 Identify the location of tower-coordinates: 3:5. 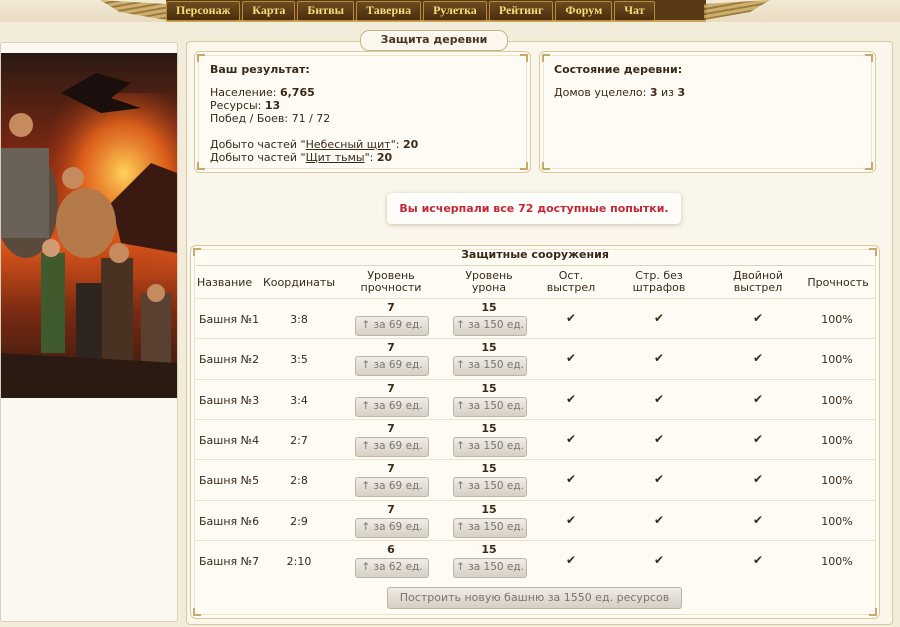
(299, 360).